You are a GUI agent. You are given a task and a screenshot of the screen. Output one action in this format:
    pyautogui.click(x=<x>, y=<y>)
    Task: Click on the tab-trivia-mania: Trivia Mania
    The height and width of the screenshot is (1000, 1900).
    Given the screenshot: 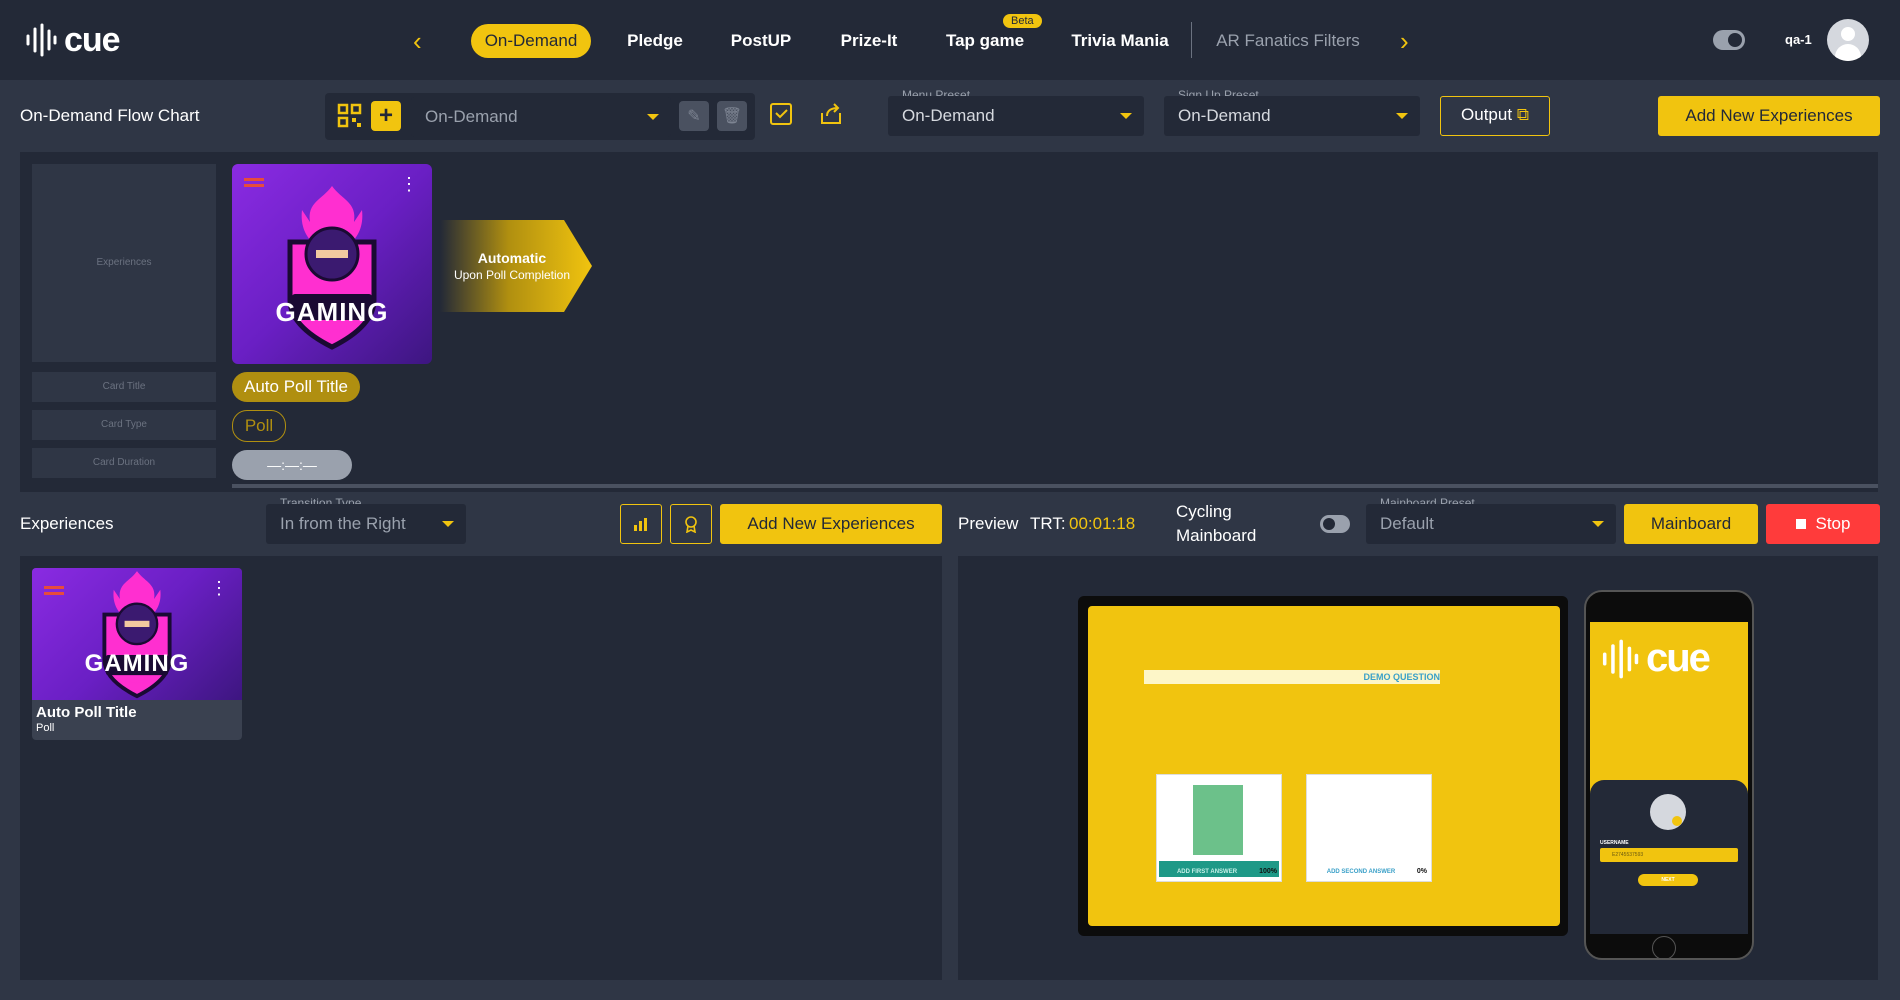 What is the action you would take?
    pyautogui.click(x=1120, y=41)
    